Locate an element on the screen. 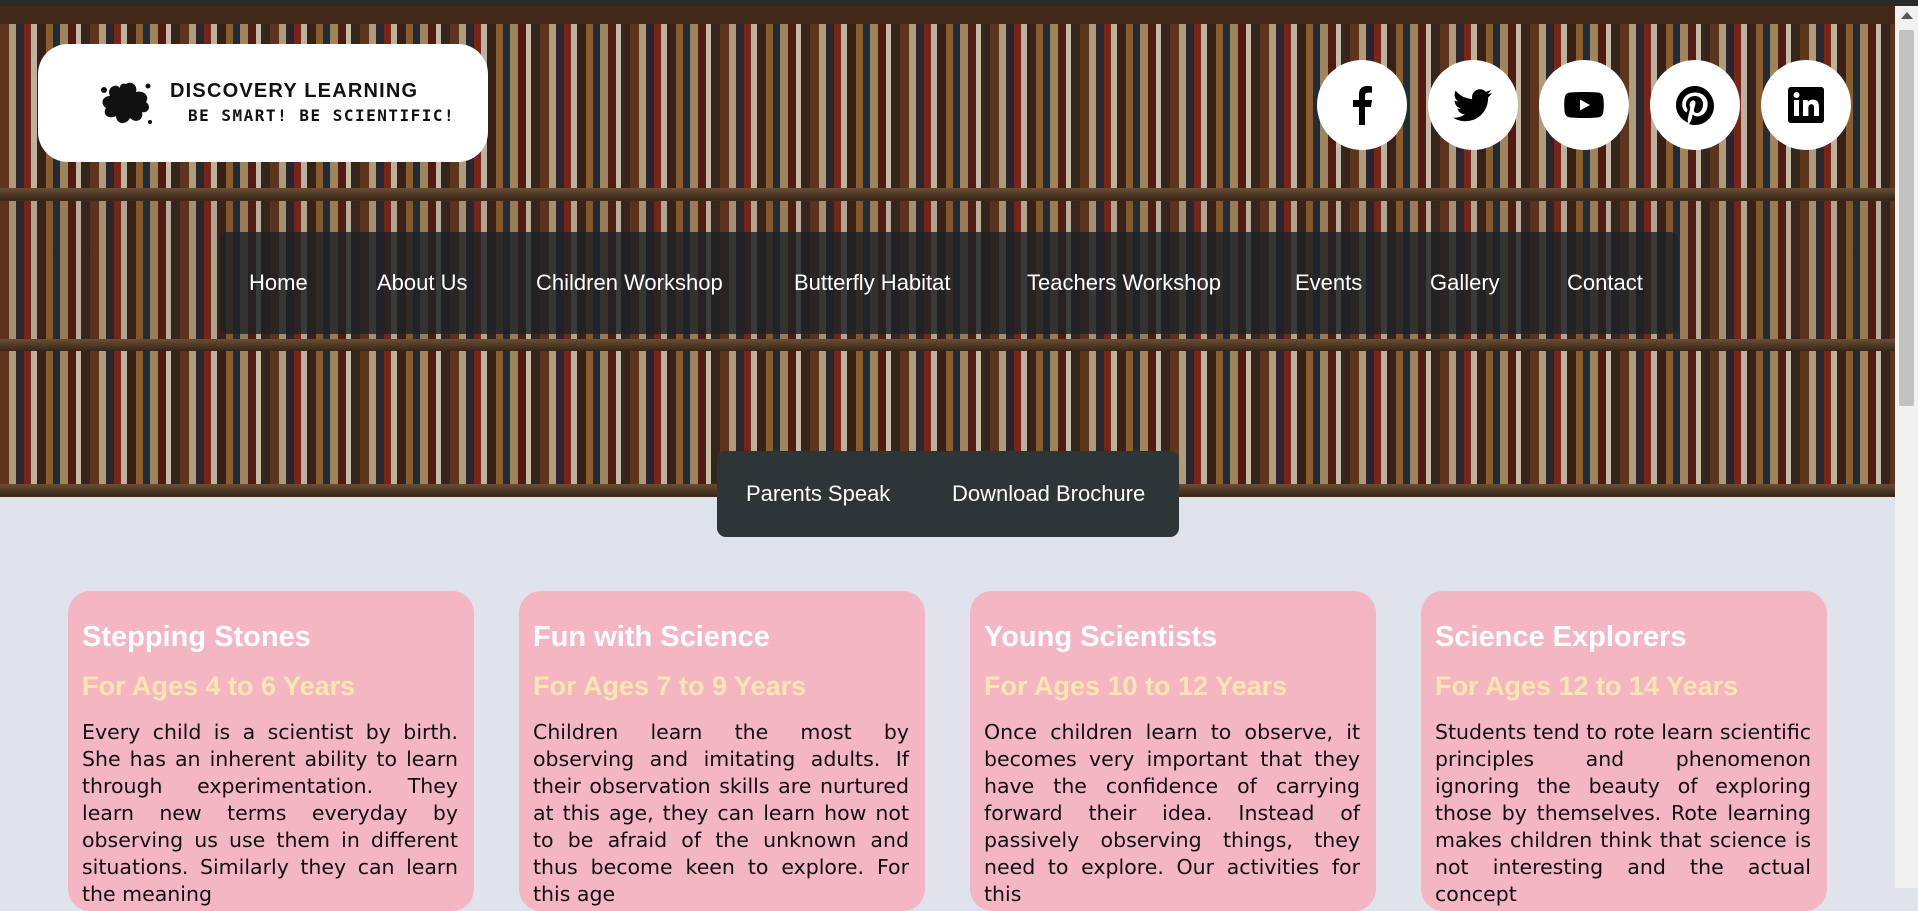  facebook-icon is located at coordinates (1362, 105).